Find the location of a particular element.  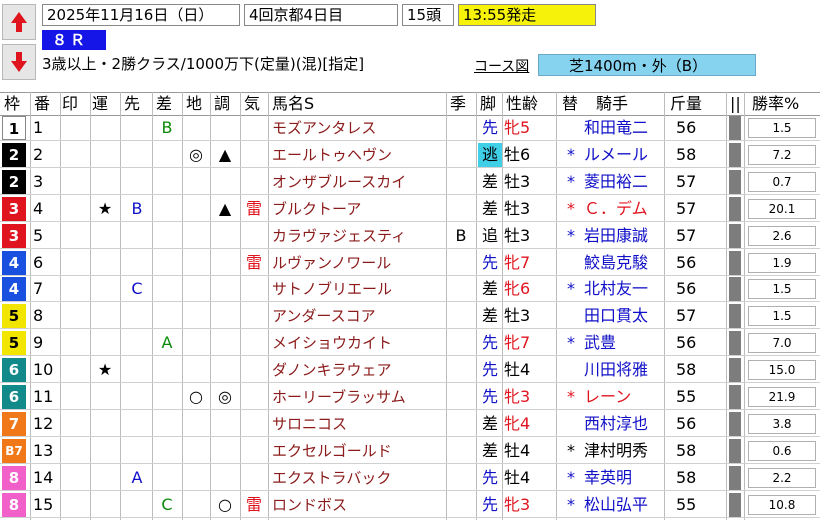

table-row: 4 7 C サトノブリエール 差牝6 * 北村友一 56 1.5 is located at coordinates (410, 290).